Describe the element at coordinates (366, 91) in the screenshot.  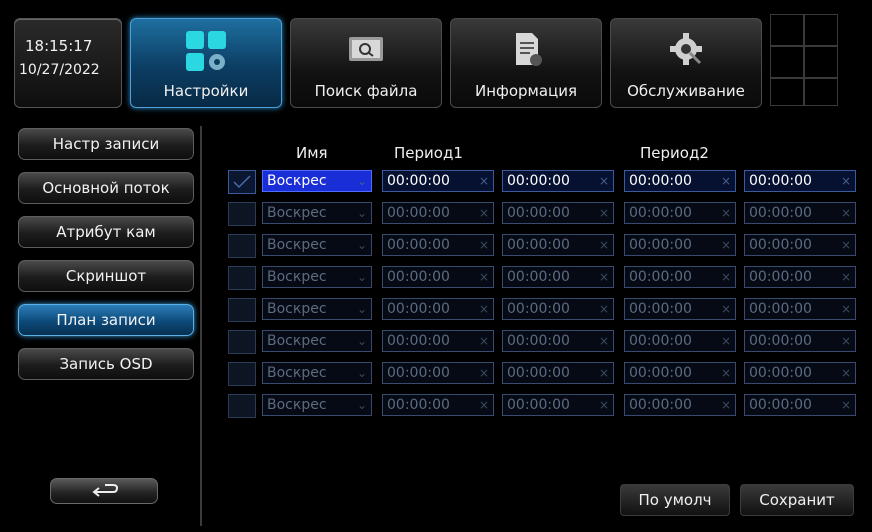
I see `tab-label: Поиск файла` at that location.